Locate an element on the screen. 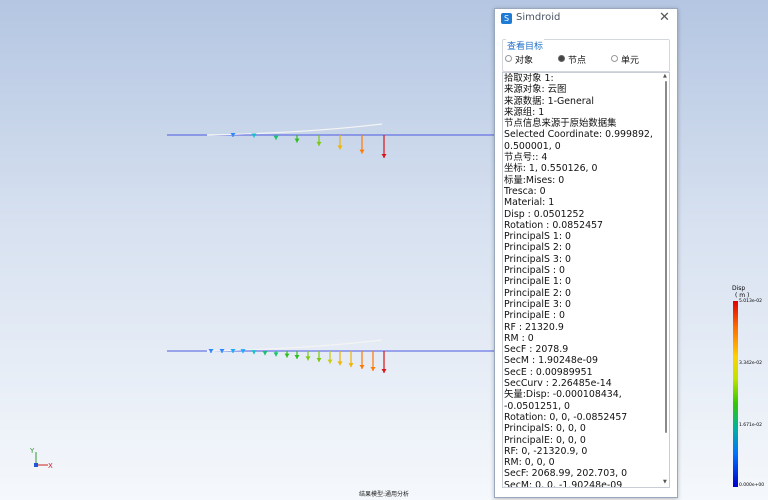 This screenshot has height=500, width=768. info-line: PrincipalE 3: 0 is located at coordinates (537, 304).